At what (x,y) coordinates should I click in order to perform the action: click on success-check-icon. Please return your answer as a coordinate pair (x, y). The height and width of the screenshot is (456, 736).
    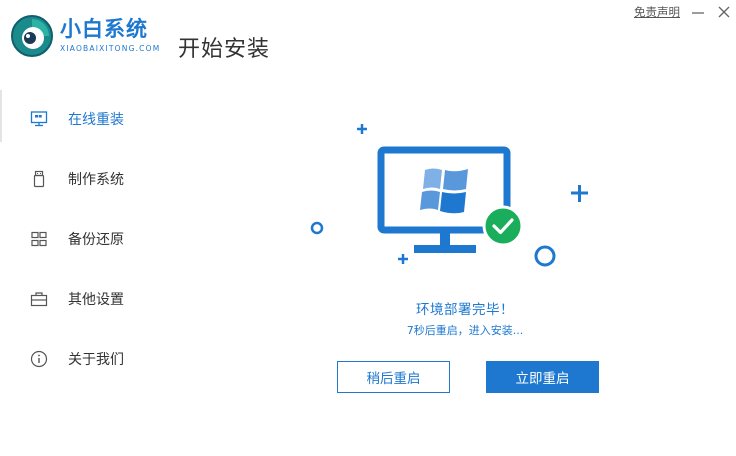
    Looking at the image, I should click on (503, 226).